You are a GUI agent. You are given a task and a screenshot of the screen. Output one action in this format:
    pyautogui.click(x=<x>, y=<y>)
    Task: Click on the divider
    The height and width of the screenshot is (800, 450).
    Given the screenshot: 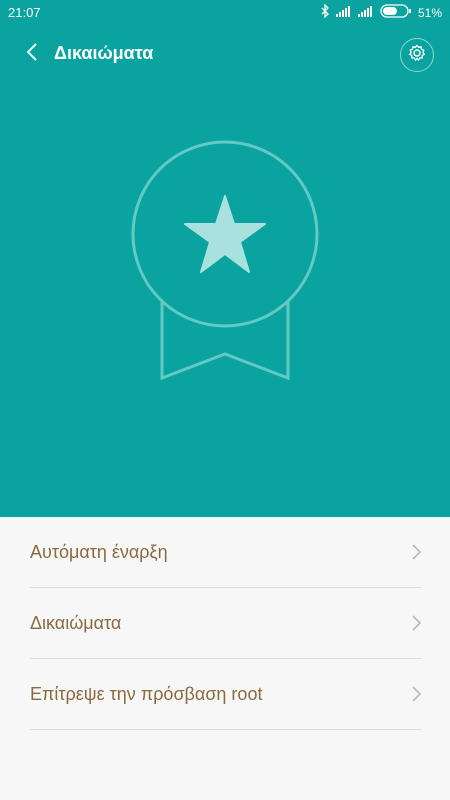 What is the action you would take?
    pyautogui.click(x=226, y=729)
    